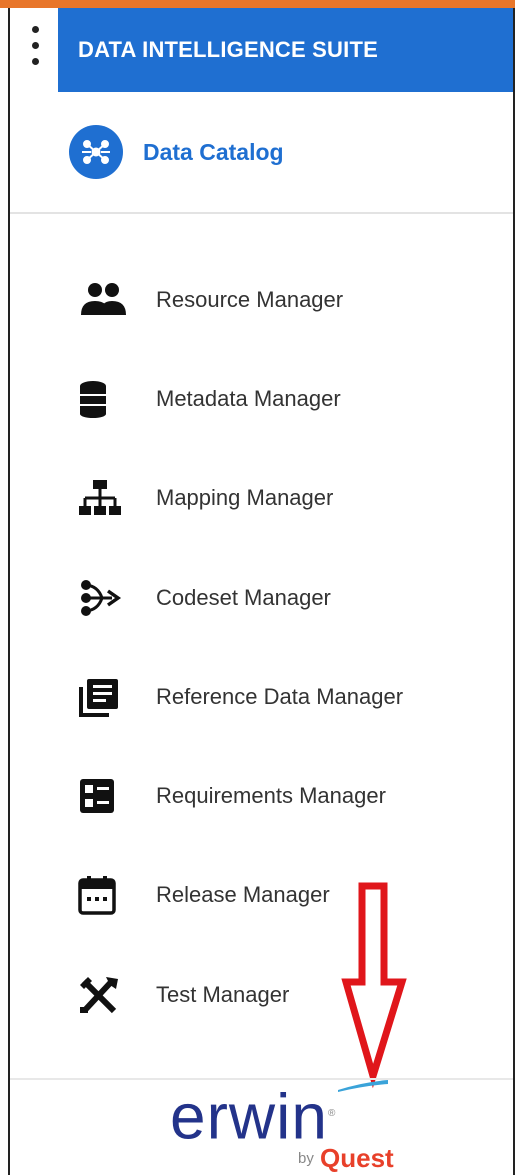  I want to click on menu-item-mapping-manager: Mapping Manager, so click(288, 498).